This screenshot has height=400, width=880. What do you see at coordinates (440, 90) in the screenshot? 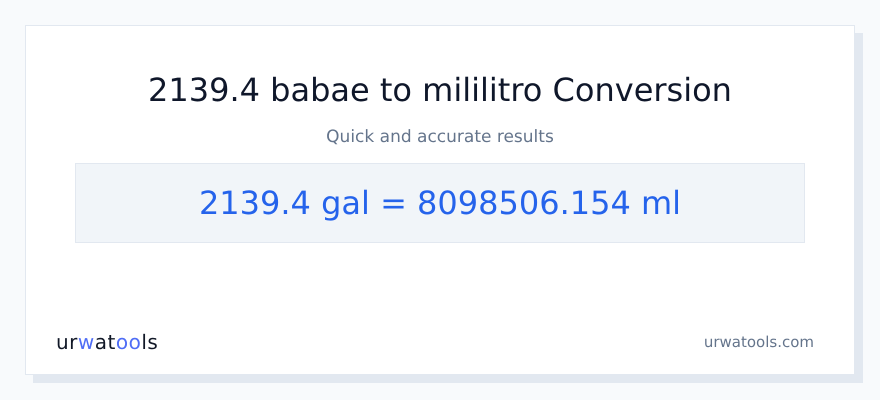
I see `page-title: 2139.4 babae to mililitro Conversion` at bounding box center [440, 90].